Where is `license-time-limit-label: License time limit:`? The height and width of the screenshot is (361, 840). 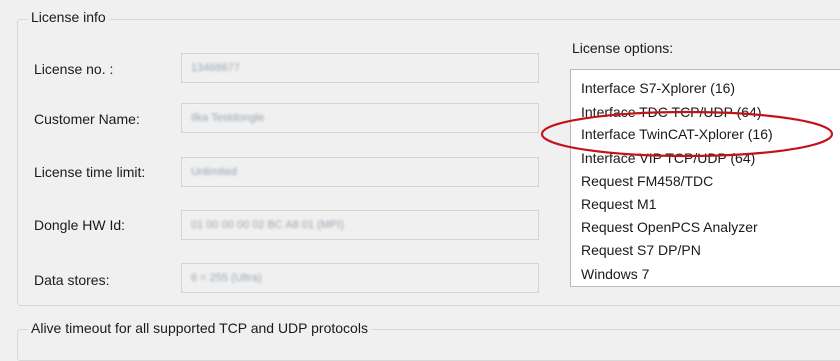 license-time-limit-label: License time limit: is located at coordinates (90, 172).